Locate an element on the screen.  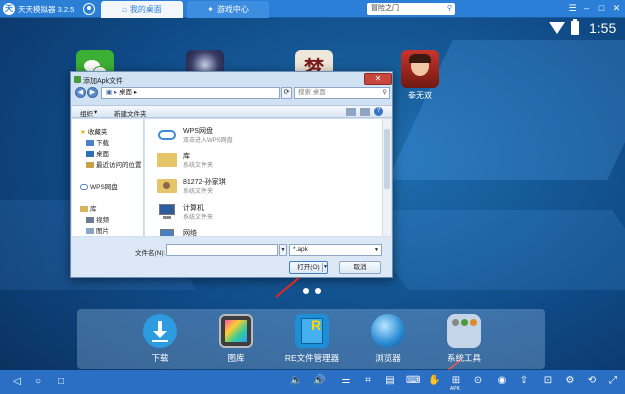
nav-item-videos: 视频 is located at coordinates (97, 219).